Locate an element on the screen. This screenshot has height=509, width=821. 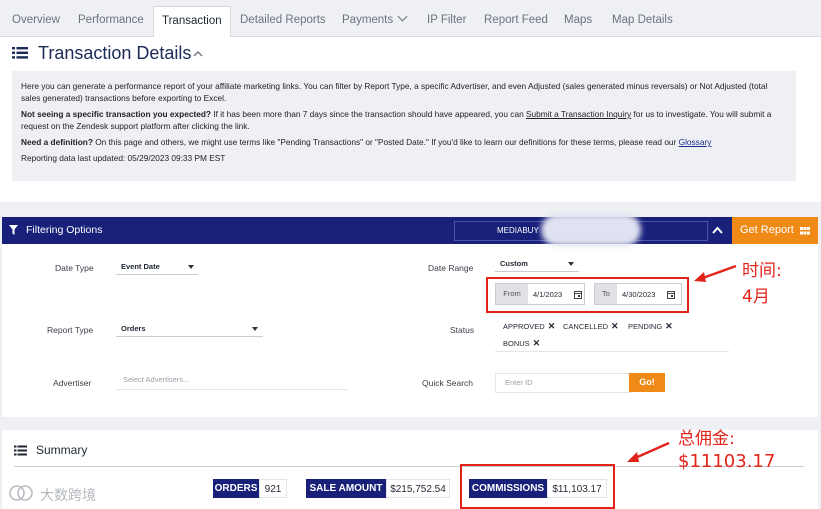
chevron-up-icon is located at coordinates (198, 54).